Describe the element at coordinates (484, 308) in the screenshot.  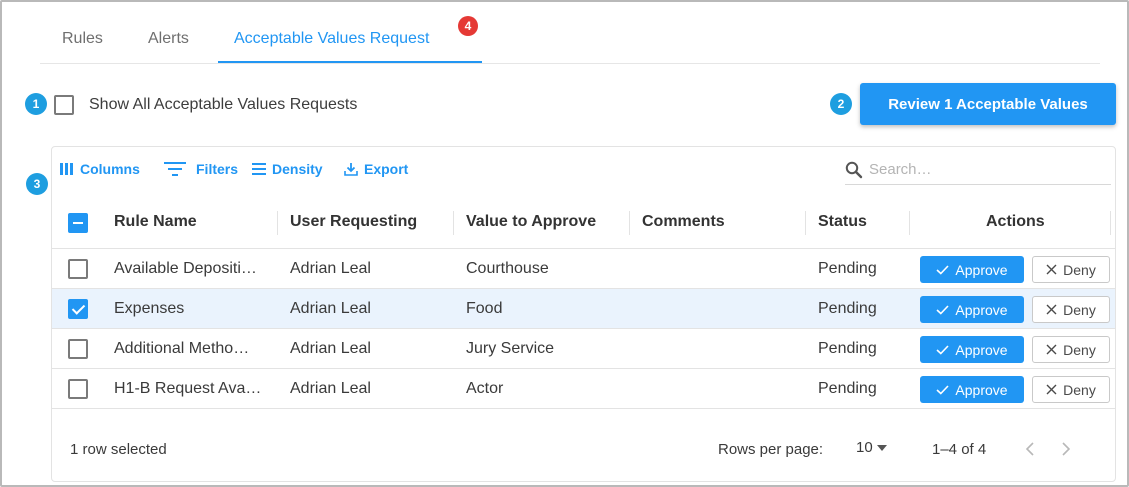
I see `value-to-approve-cell: Food` at that location.